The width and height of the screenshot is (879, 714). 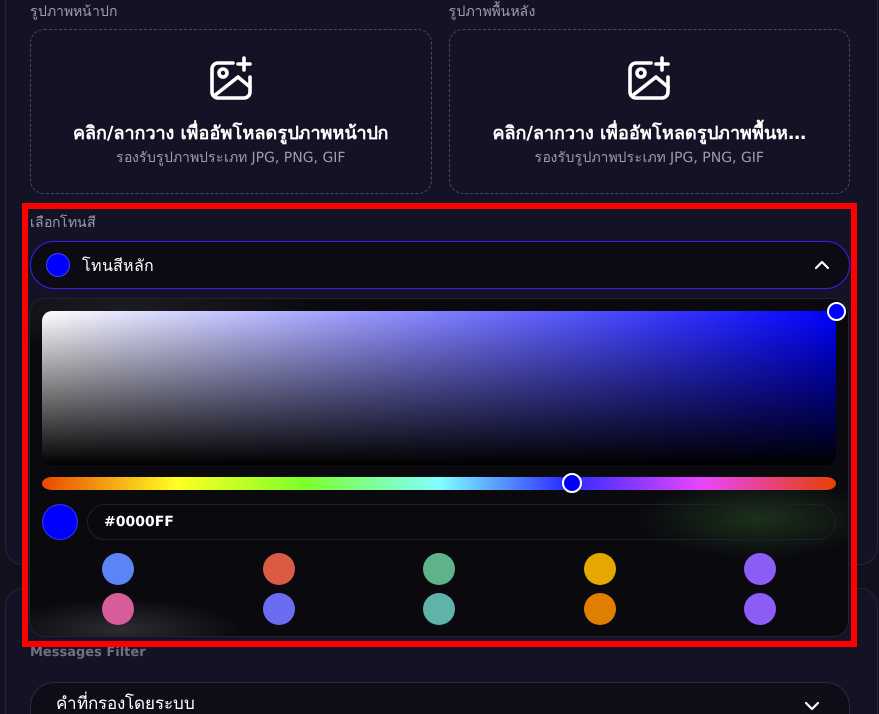 What do you see at coordinates (492, 12) in the screenshot?
I see `field-label: รูปภาพพื้นหลัง` at bounding box center [492, 12].